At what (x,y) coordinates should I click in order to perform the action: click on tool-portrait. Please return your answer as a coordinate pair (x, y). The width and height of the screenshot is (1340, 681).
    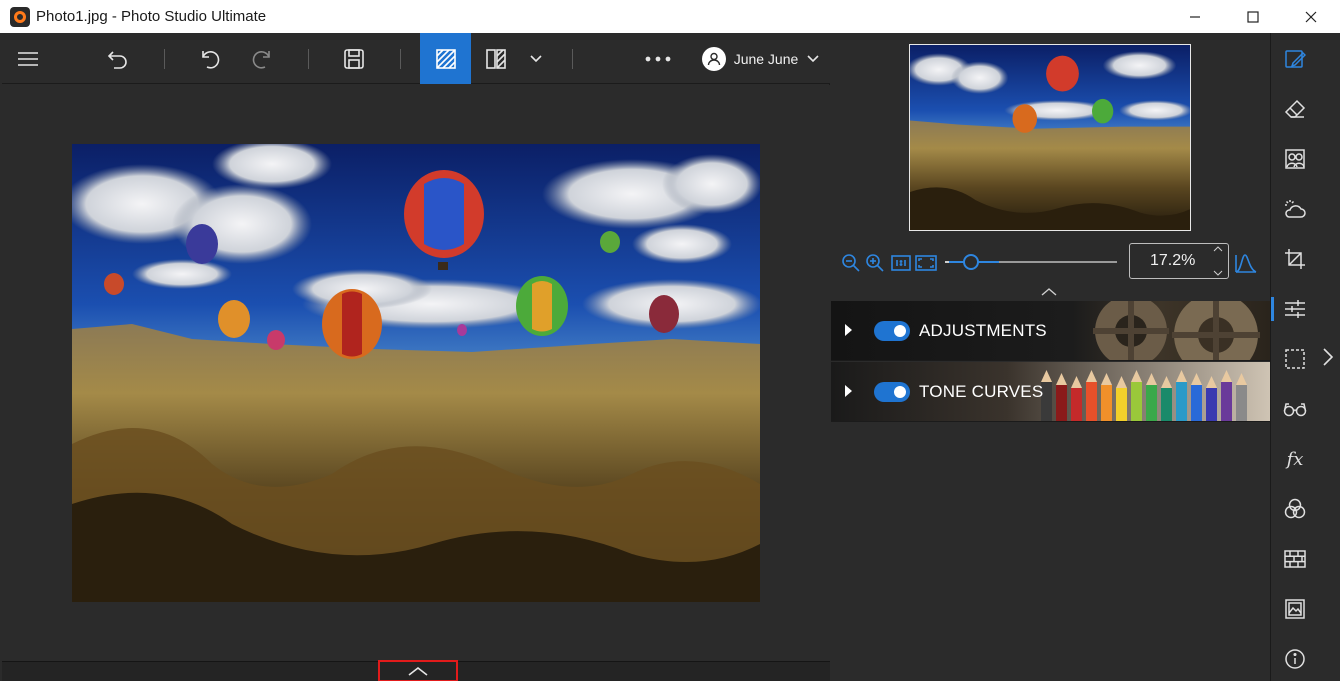
    Looking at the image, I should click on (1295, 159).